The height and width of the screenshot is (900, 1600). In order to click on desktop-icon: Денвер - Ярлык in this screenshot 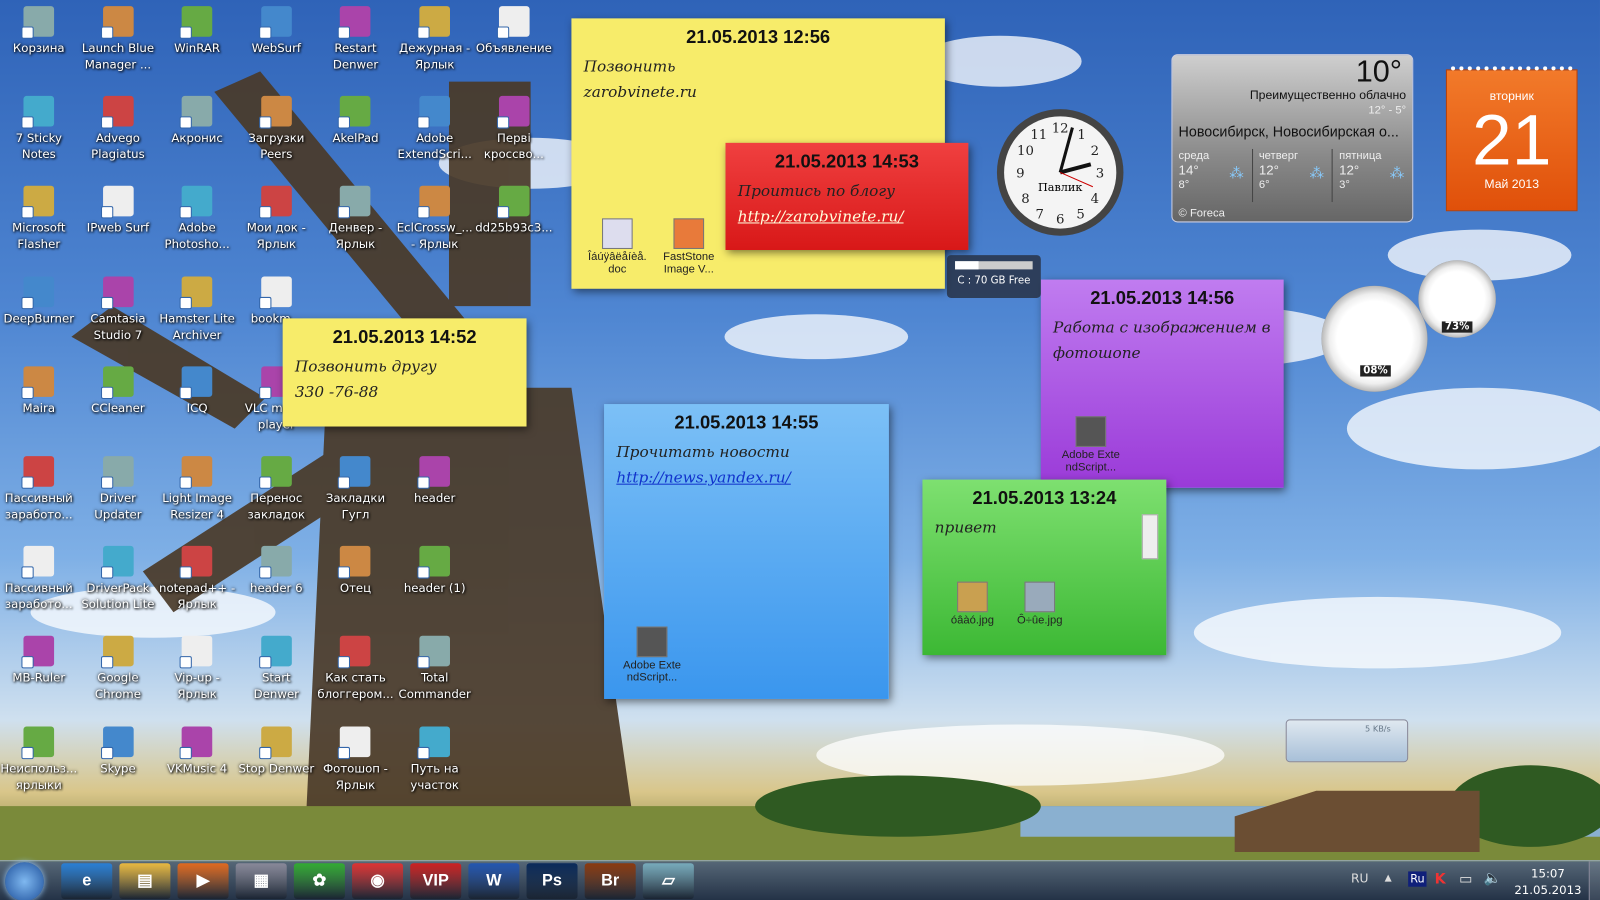, I will do `click(356, 216)`.